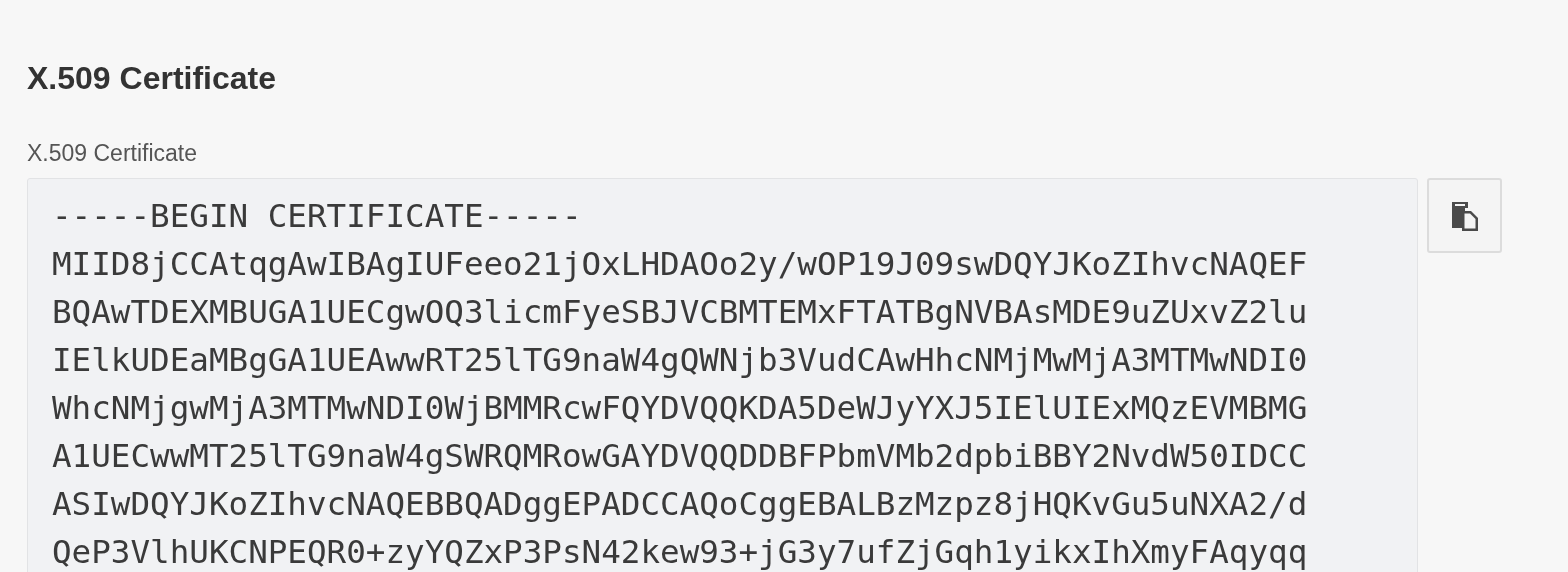  I want to click on copy-button, so click(1464, 215).